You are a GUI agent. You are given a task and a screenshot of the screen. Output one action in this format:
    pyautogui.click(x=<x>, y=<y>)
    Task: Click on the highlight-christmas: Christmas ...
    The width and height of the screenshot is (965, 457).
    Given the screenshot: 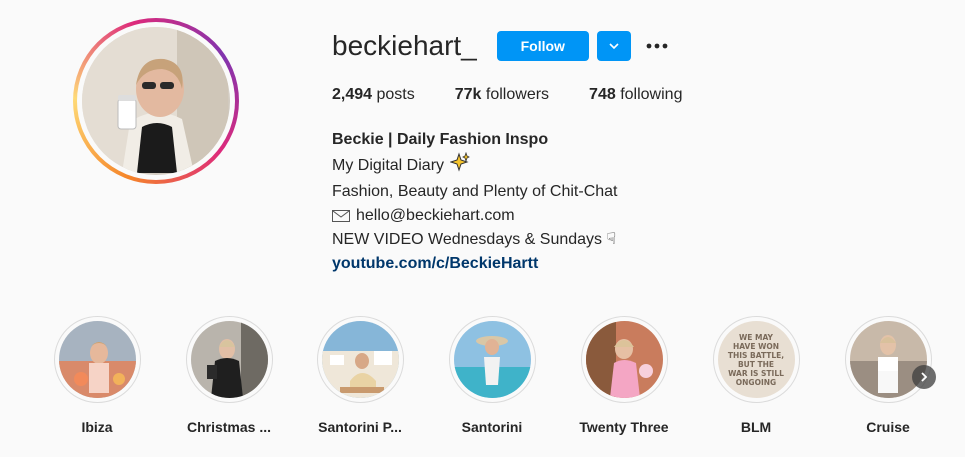 What is the action you would take?
    pyautogui.click(x=229, y=375)
    